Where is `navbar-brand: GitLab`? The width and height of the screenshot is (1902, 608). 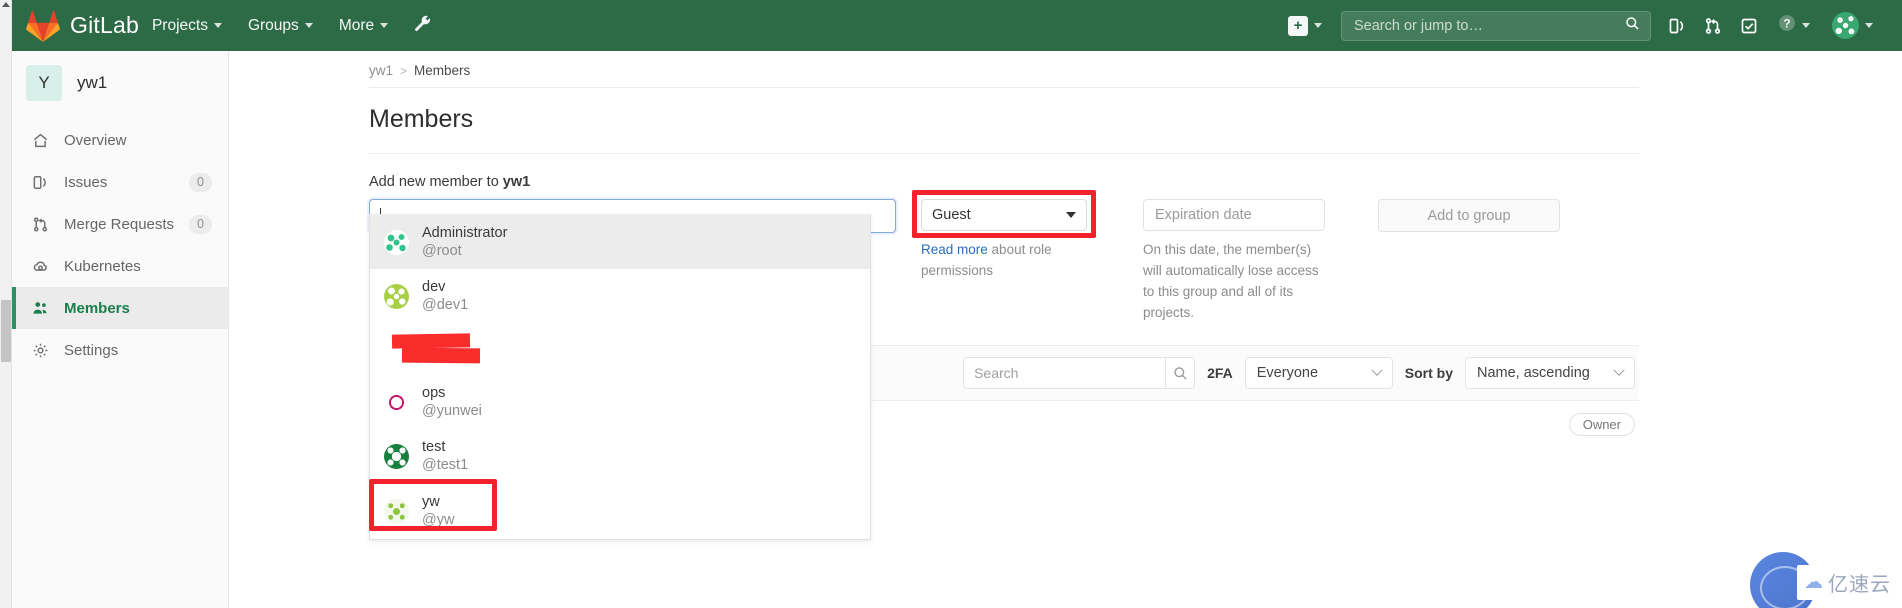
navbar-brand: GitLab is located at coordinates (104, 25).